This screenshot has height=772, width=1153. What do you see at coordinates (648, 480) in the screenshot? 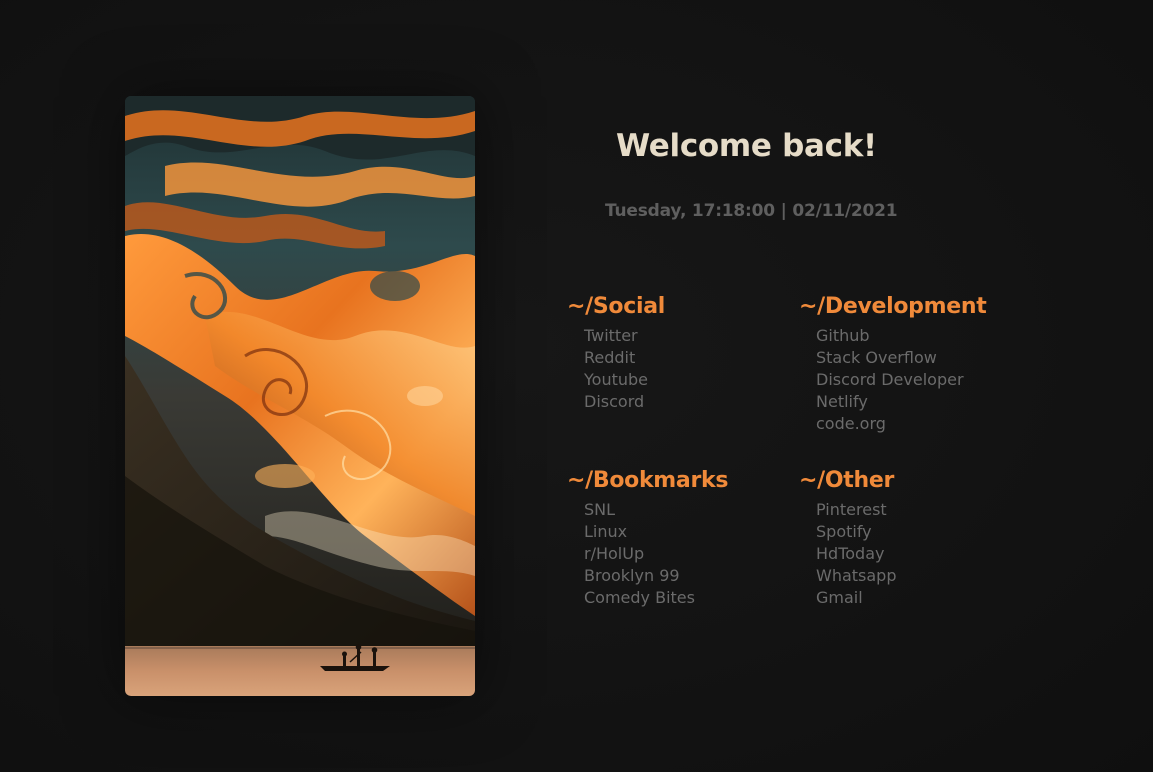
I see `group-bookmarks-title: ~/Bookmarks` at bounding box center [648, 480].